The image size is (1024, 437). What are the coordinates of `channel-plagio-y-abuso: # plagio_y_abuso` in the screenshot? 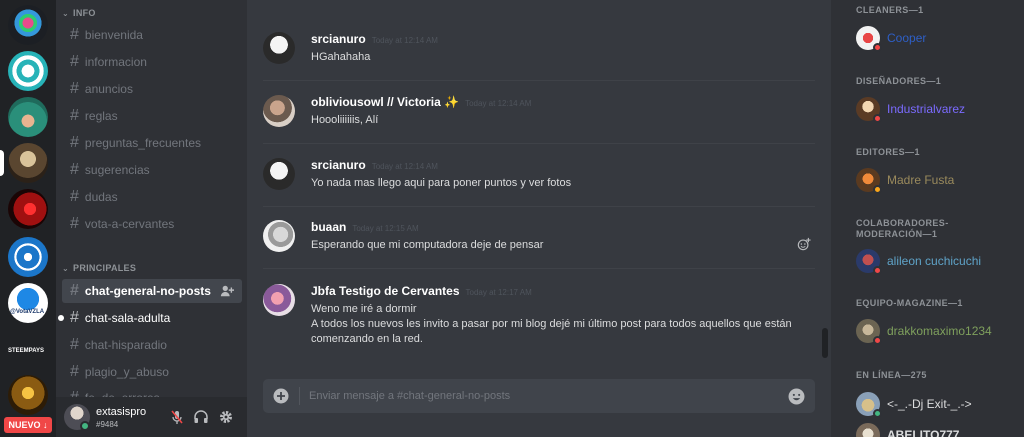 It's located at (152, 372).